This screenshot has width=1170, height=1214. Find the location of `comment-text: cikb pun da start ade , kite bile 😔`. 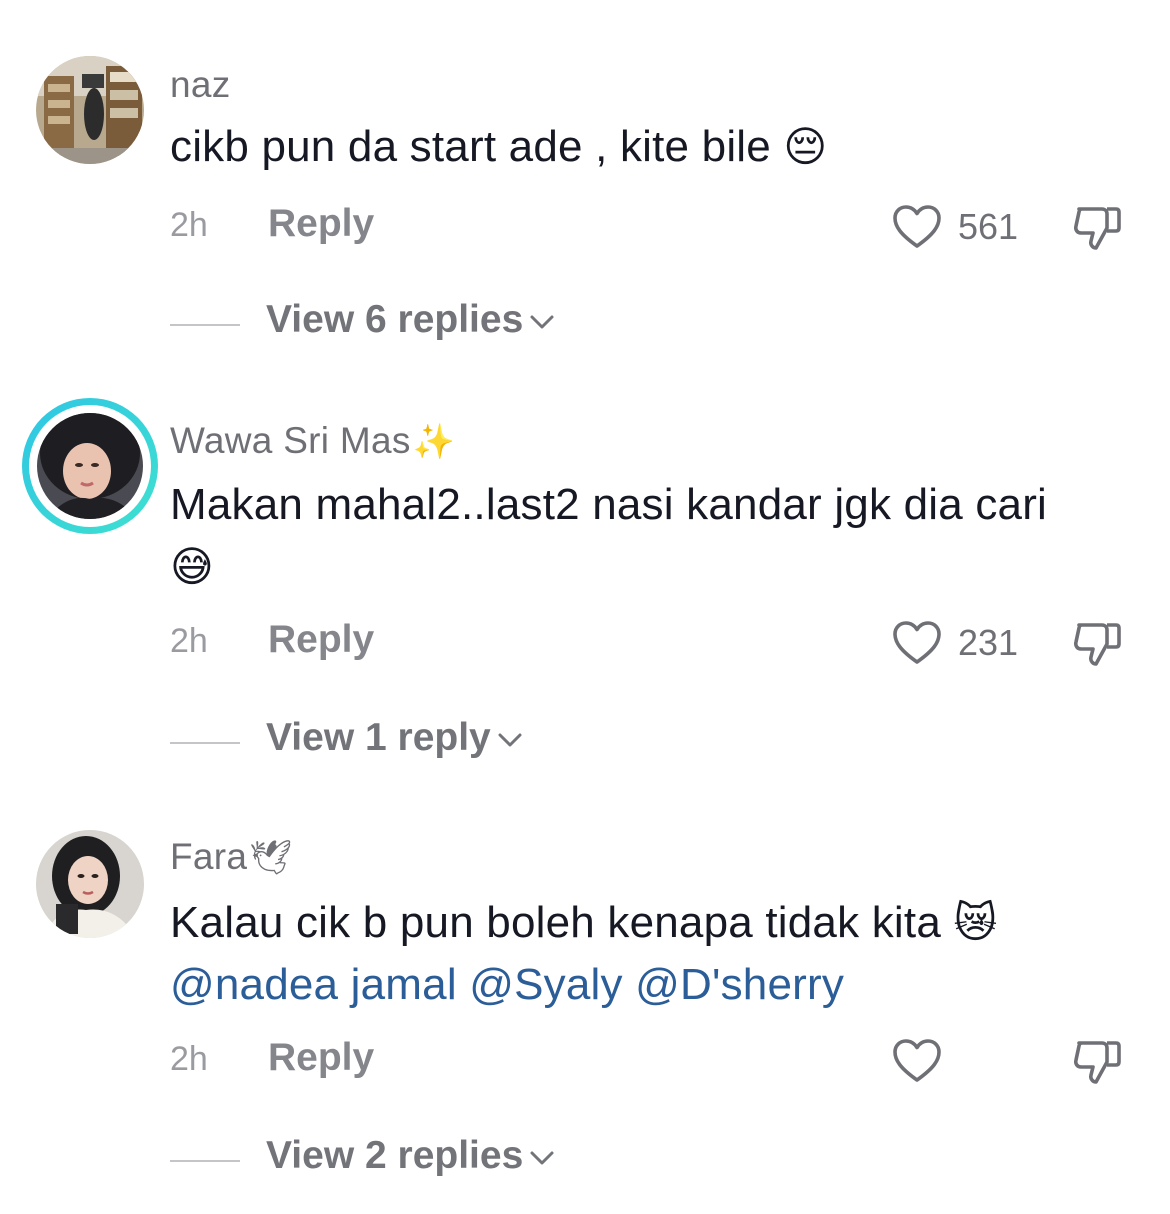

comment-text: cikb pun da start ade , kite bile 😔 is located at coordinates (650, 147).